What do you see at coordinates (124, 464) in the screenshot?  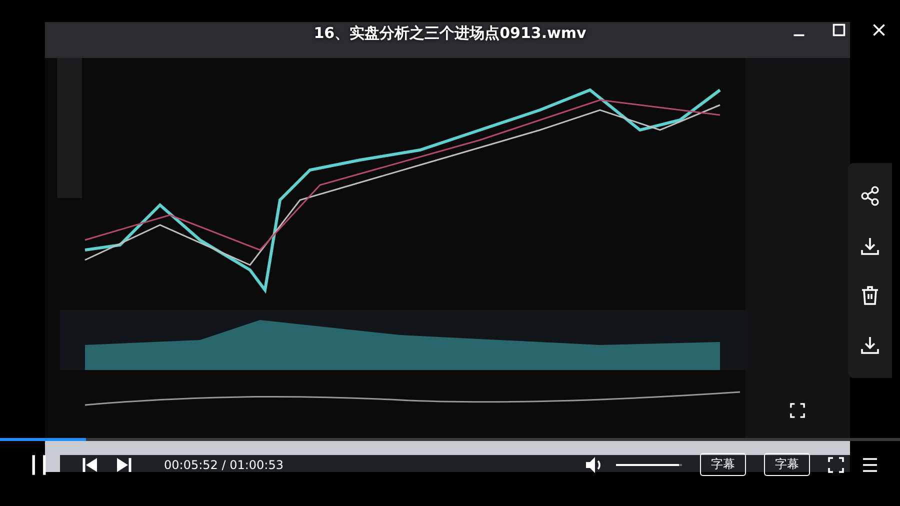 I see `next-icon` at bounding box center [124, 464].